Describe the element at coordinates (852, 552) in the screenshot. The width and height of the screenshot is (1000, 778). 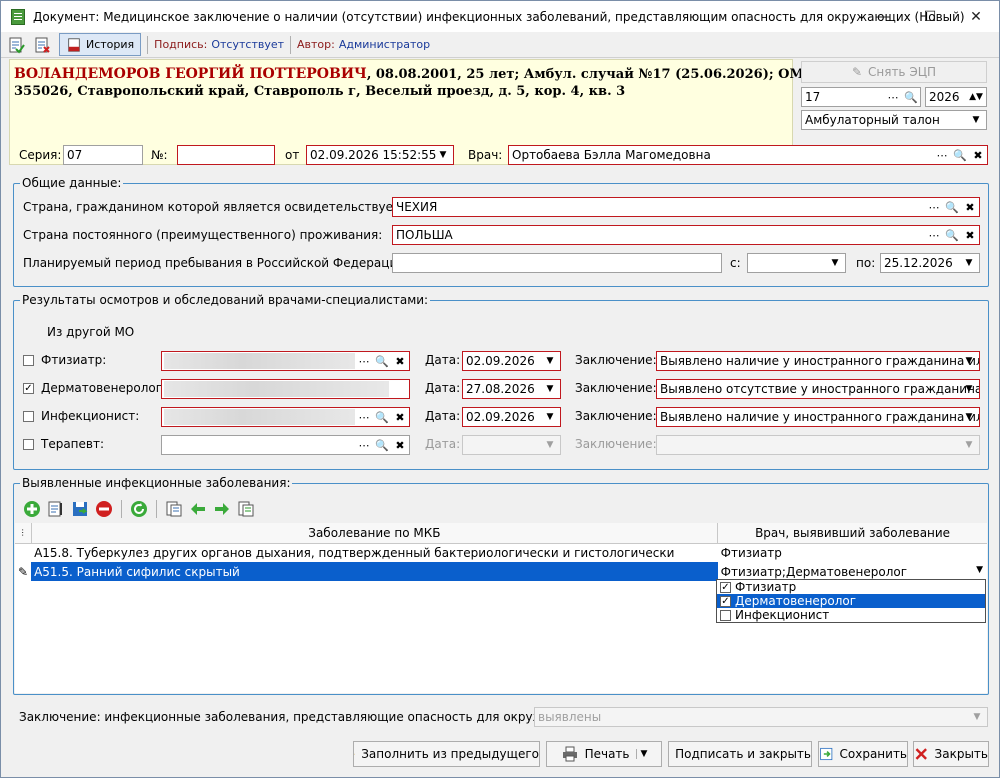
I see `doctor-cell: Фтизиатр` at that location.